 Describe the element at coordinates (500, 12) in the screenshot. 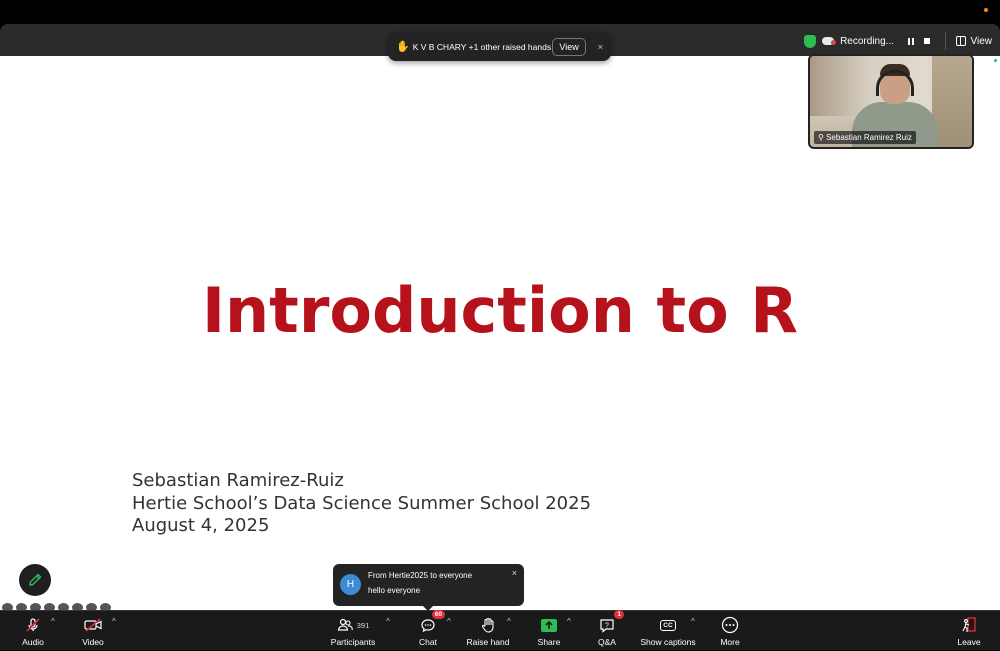

I see `os-top-bar` at that location.